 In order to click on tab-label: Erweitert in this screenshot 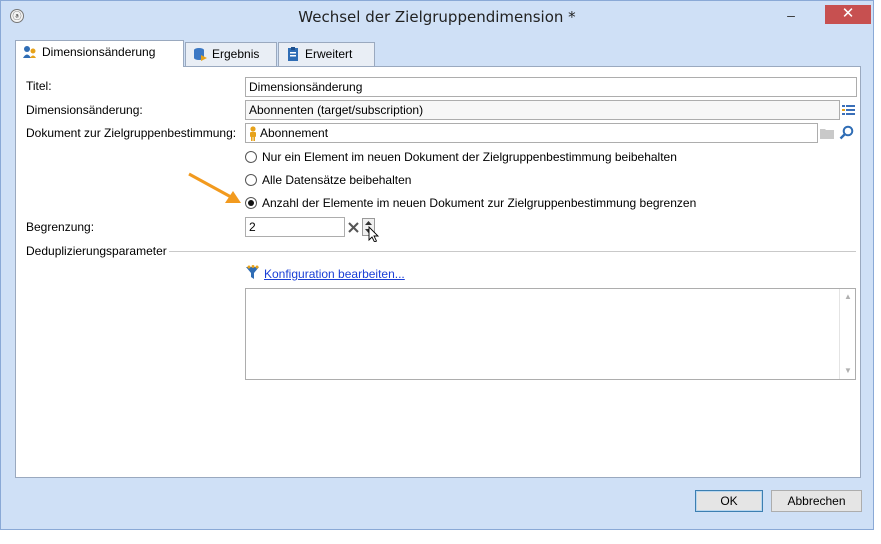, I will do `click(329, 54)`.